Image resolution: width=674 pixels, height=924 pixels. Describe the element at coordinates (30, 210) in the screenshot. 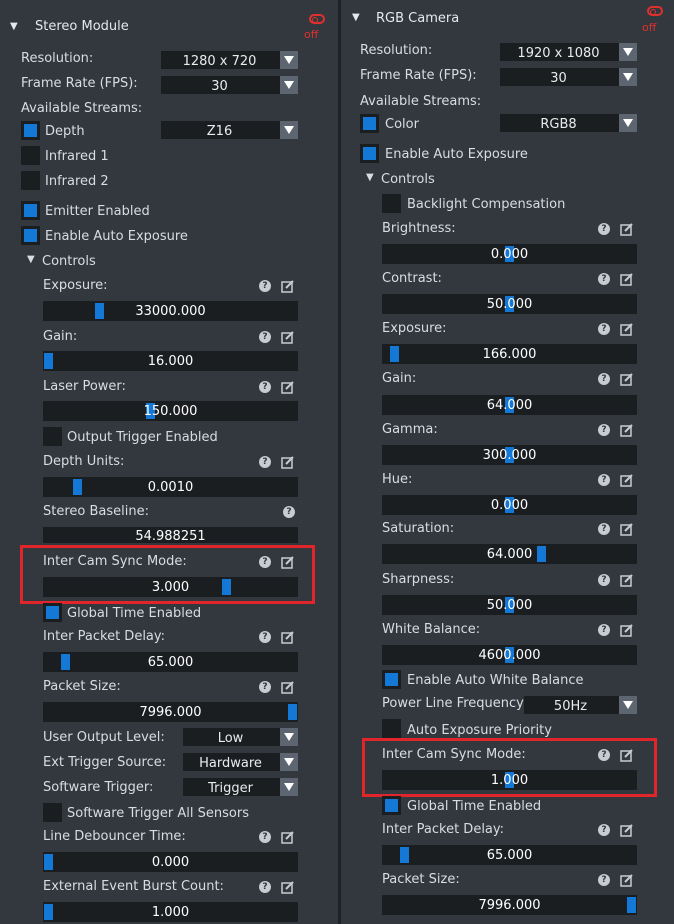

I see `emitter-checkbox` at that location.